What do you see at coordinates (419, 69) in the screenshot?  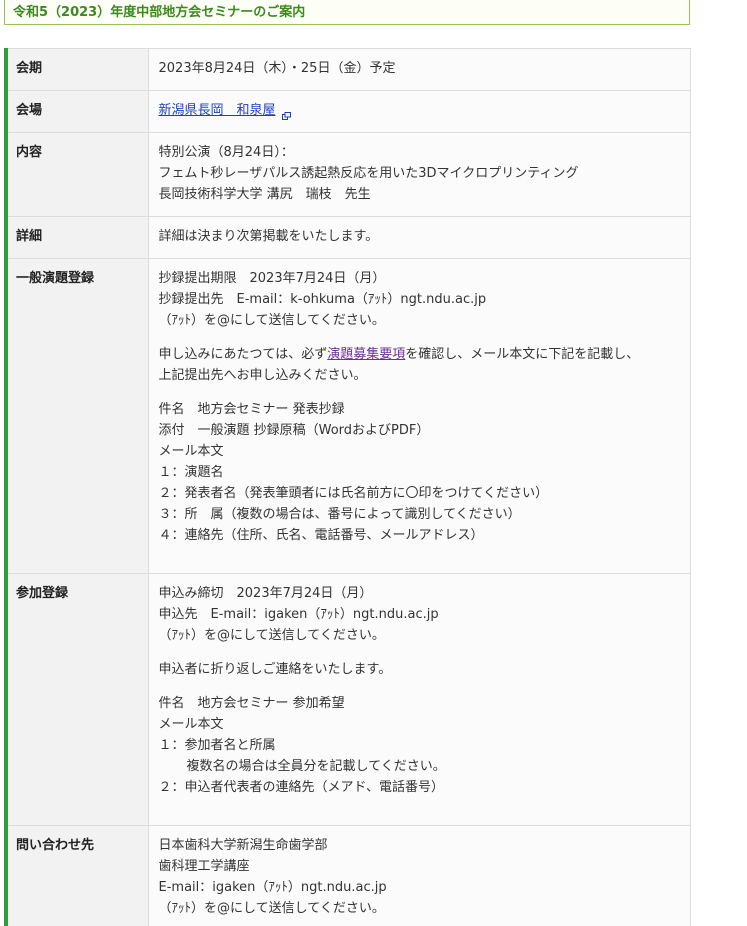 I see `value-period: 2023年8月24日（木）・25日（金）予定` at bounding box center [419, 69].